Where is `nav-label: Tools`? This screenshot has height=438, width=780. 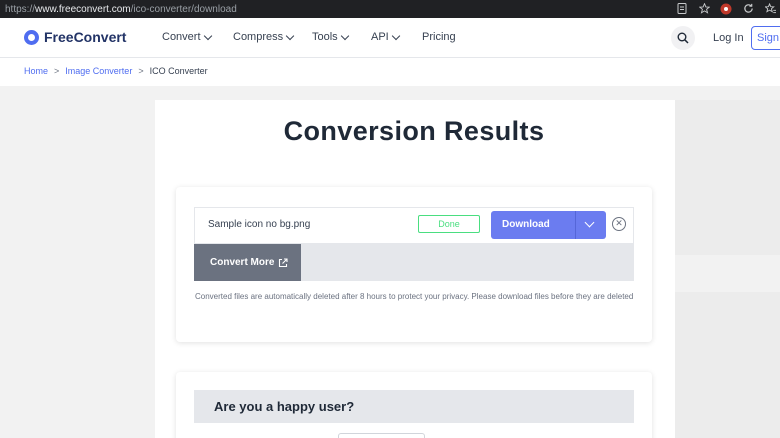
nav-label: Tools is located at coordinates (325, 37).